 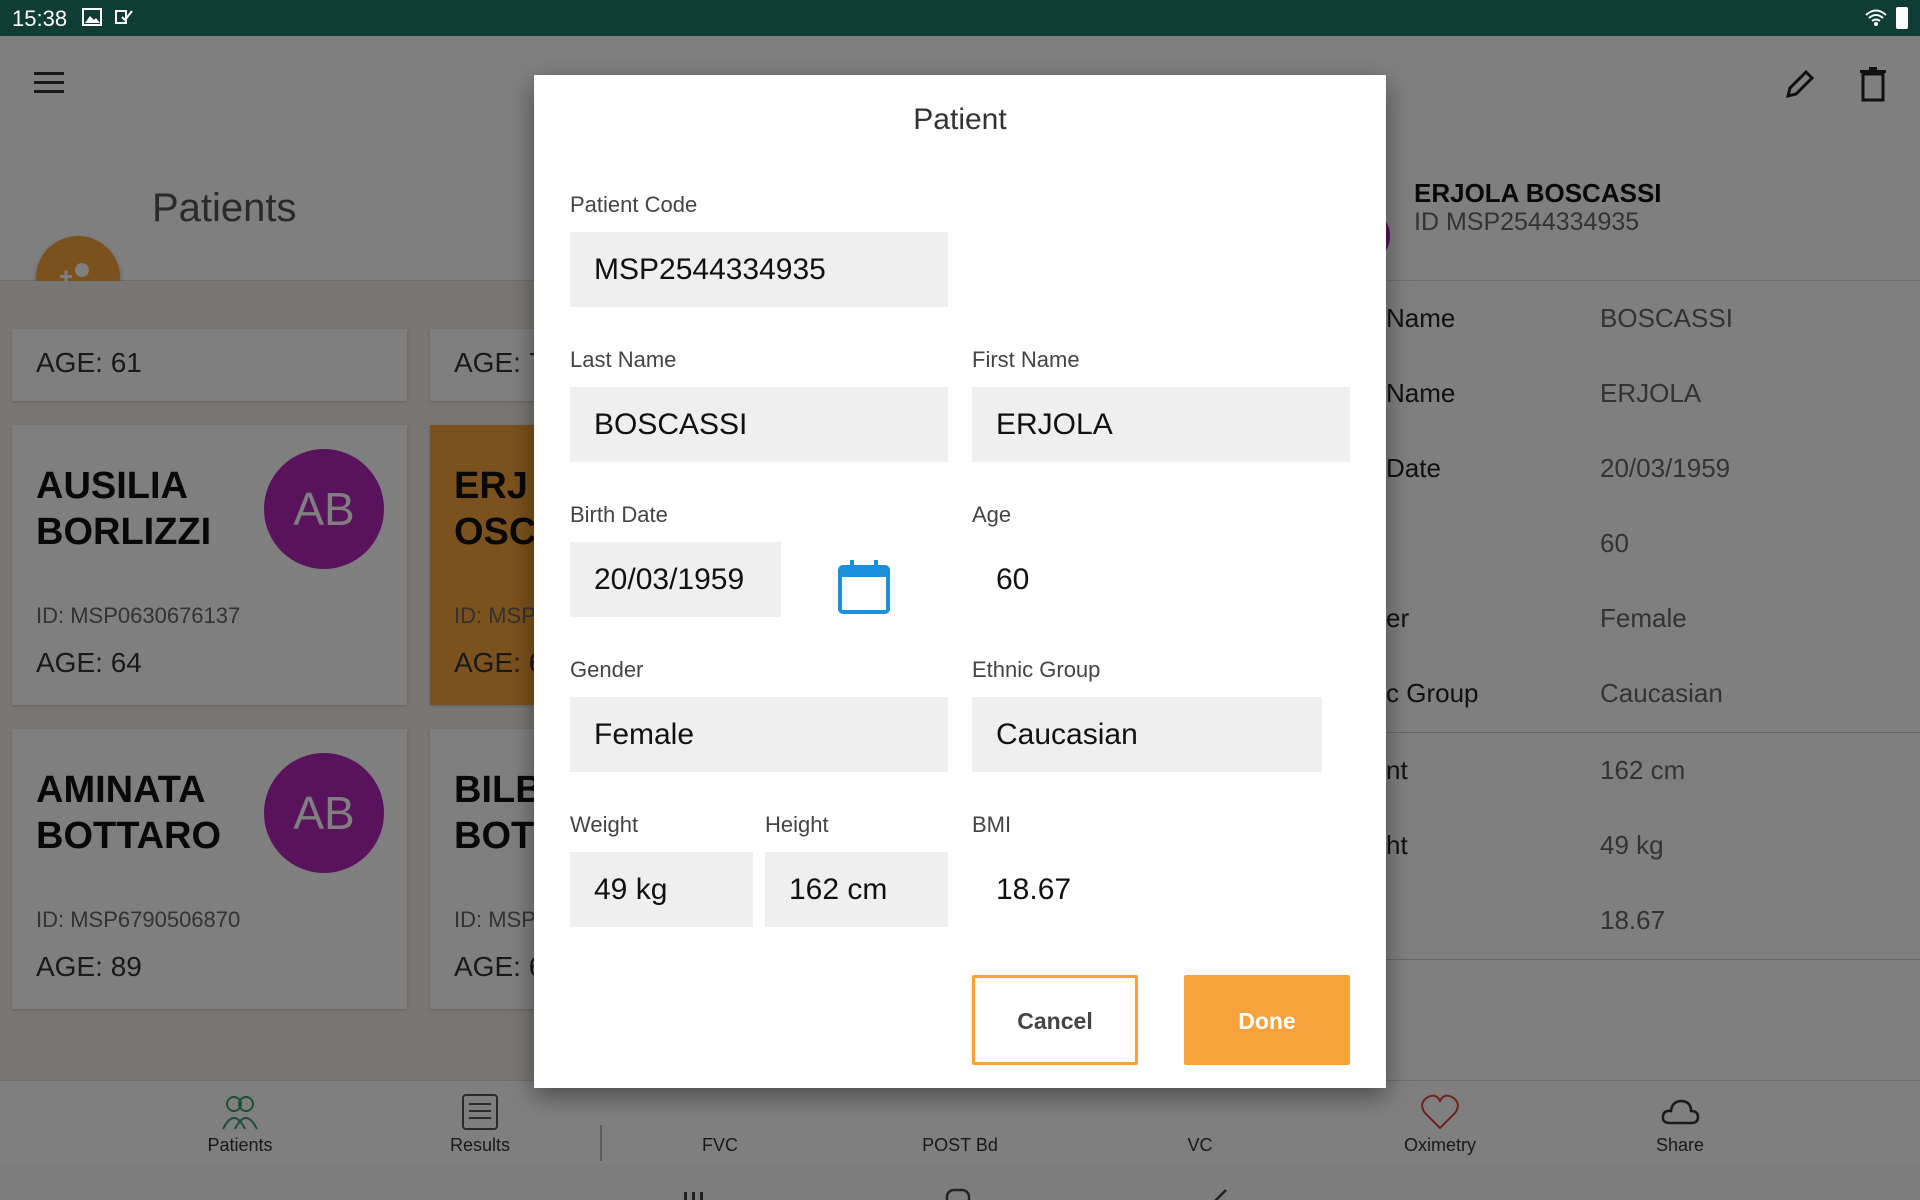 I want to click on patient-code-field: MSP2544334935, so click(x=759, y=269).